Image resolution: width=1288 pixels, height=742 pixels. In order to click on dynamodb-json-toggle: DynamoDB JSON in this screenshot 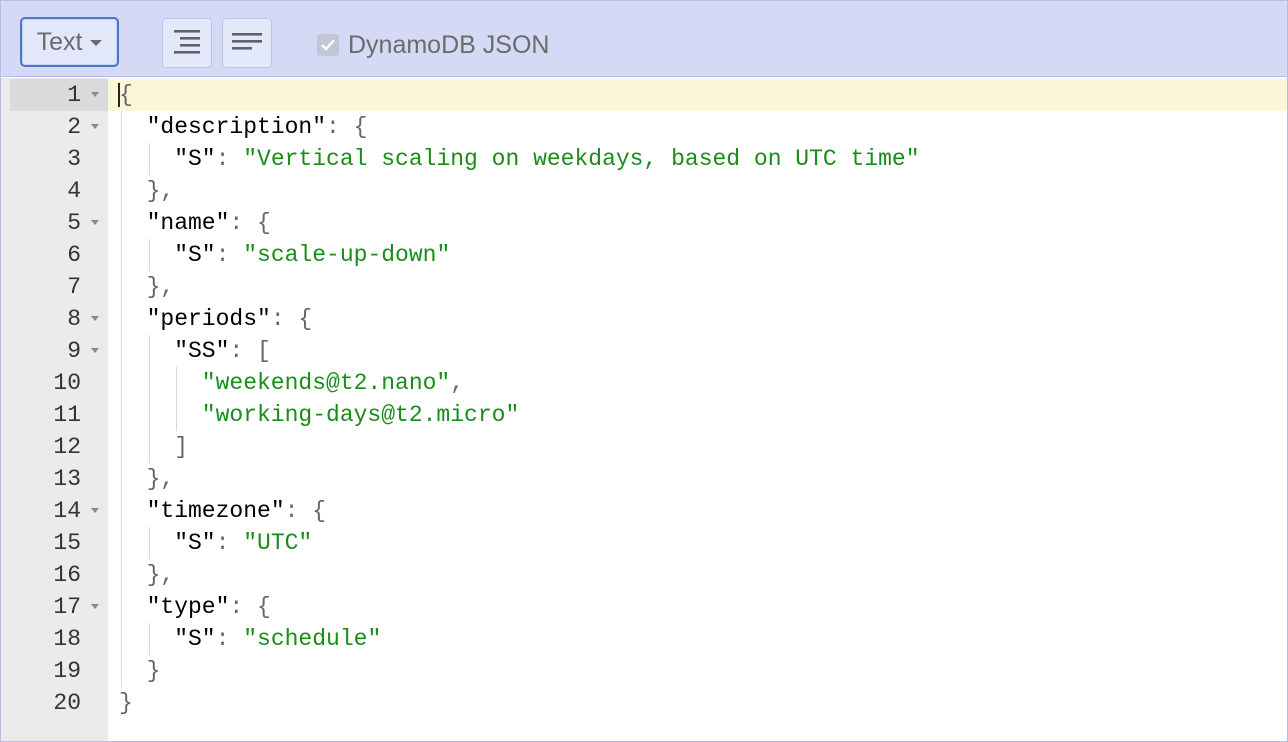, I will do `click(433, 45)`.